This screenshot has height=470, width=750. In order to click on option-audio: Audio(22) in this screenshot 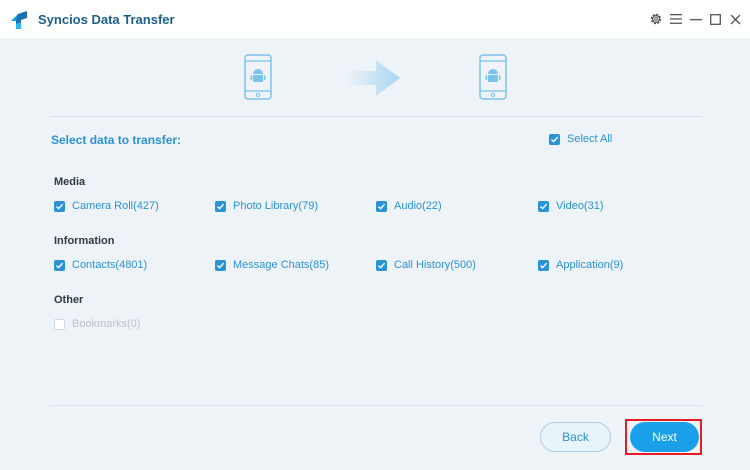, I will do `click(409, 206)`.